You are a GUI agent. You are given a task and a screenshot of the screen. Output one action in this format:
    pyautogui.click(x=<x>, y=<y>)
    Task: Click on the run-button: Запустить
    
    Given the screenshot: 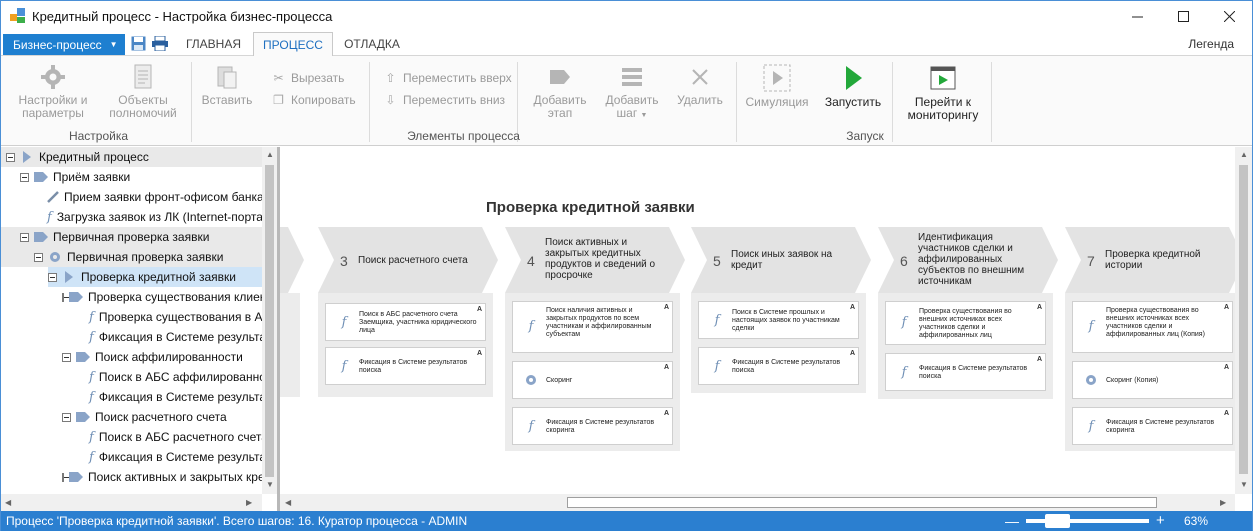 What is the action you would take?
    pyautogui.click(x=853, y=86)
    